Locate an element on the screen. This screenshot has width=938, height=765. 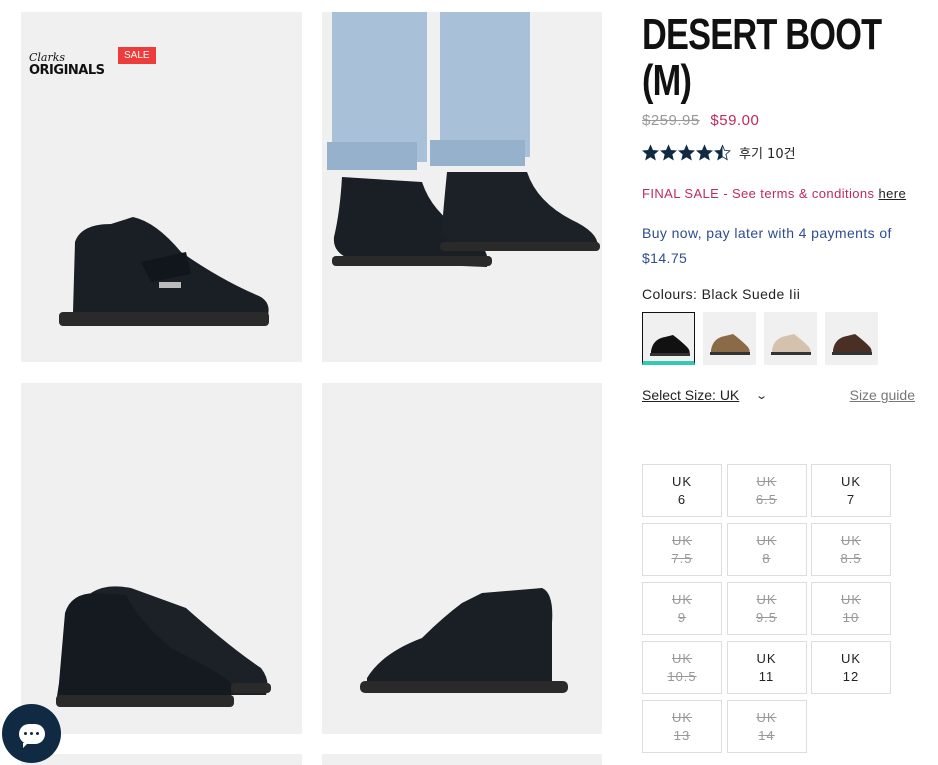
sale-price: $59.00 is located at coordinates (735, 120).